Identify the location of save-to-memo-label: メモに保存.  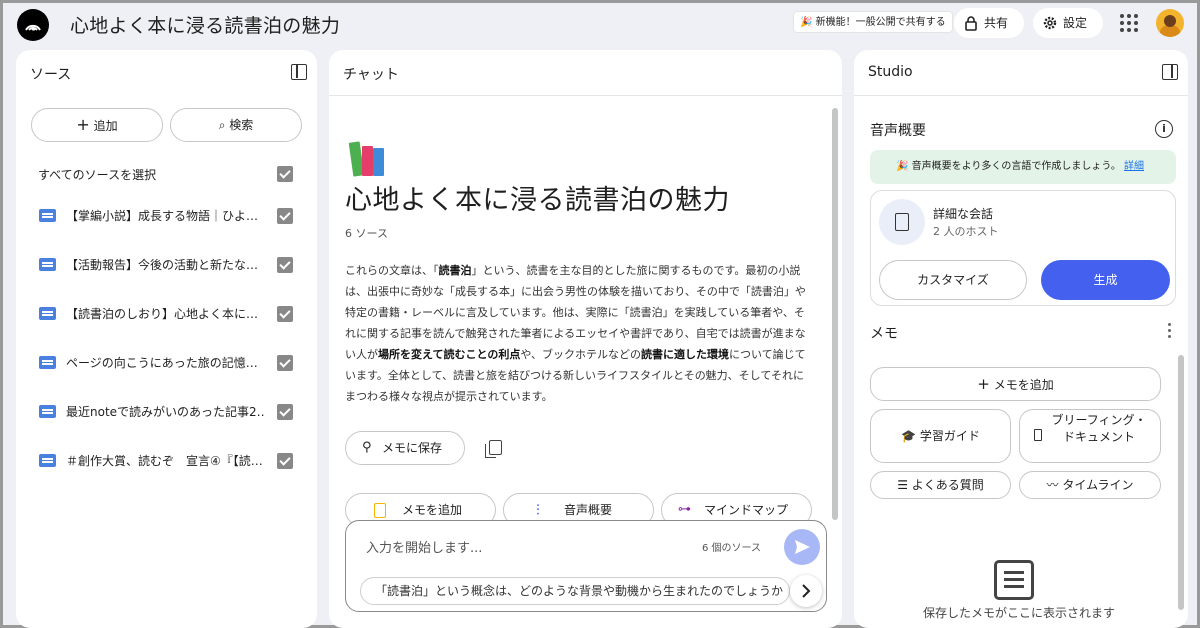
(412, 448).